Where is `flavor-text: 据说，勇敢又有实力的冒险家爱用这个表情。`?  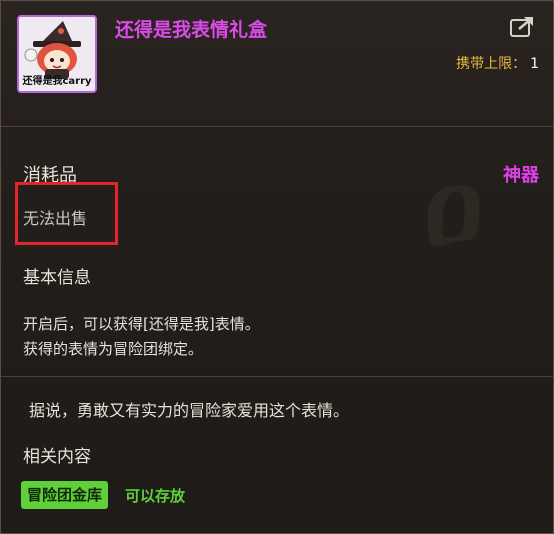
flavor-text: 据说，勇敢又有实力的冒险家爱用这个表情。 is located at coordinates (189, 410).